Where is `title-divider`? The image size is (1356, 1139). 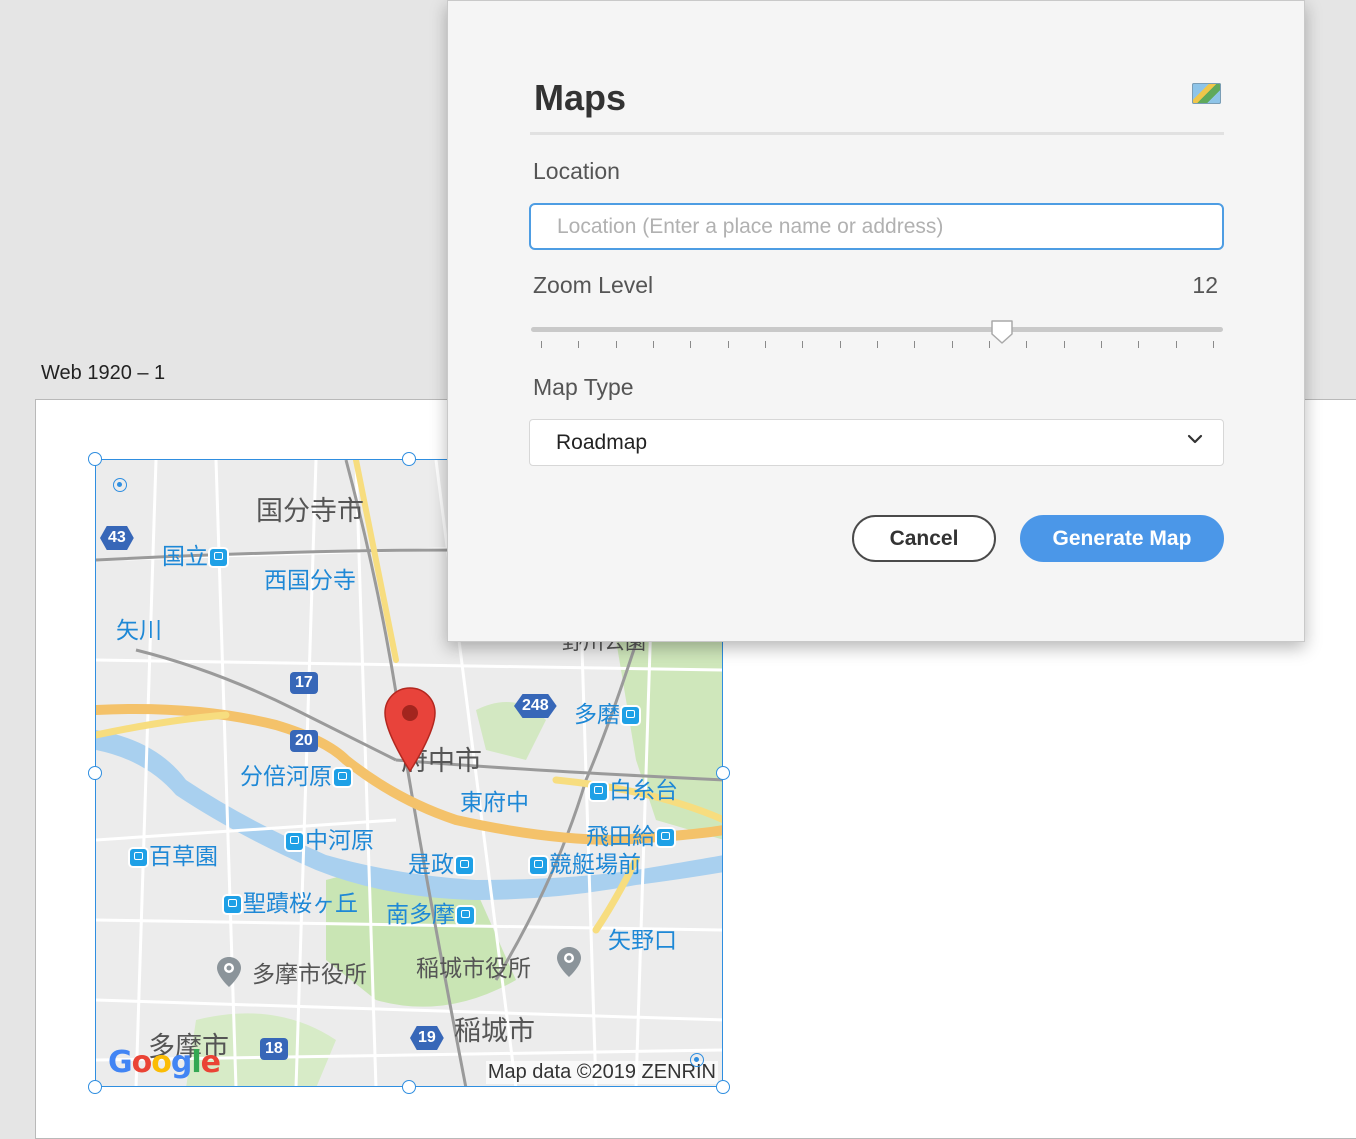
title-divider is located at coordinates (877, 133).